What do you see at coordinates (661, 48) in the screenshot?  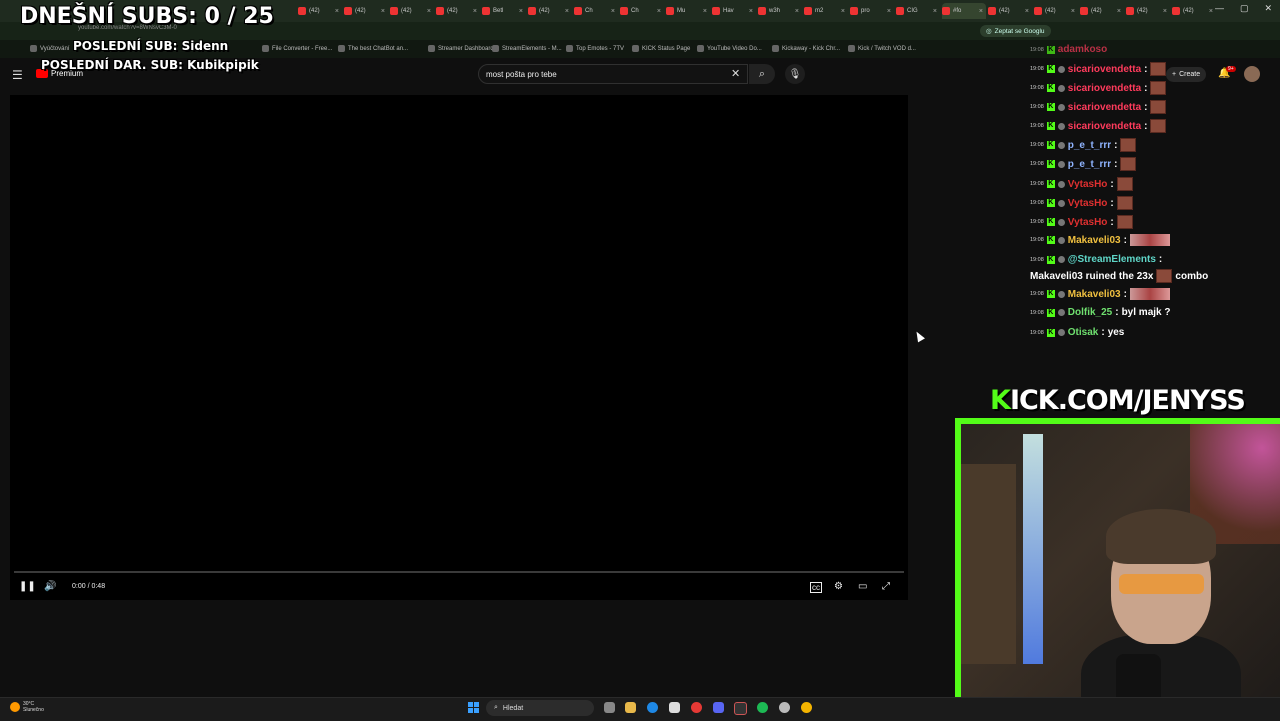 I see `bookmark-item: KICK Status Page` at bounding box center [661, 48].